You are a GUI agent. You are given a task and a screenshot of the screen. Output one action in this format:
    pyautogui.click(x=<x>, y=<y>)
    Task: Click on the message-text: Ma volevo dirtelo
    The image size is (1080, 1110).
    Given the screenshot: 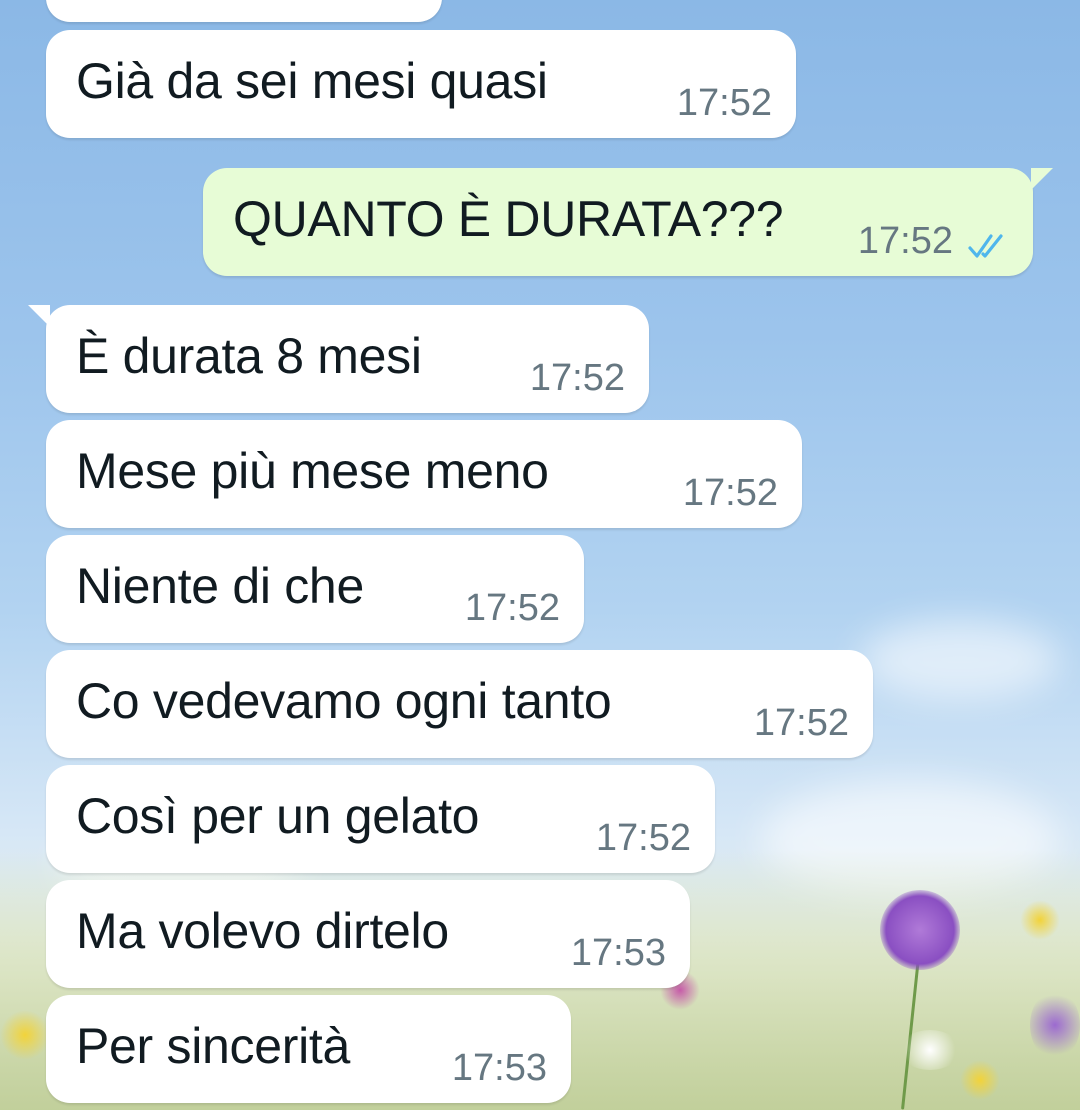 What is the action you would take?
    pyautogui.click(x=262, y=931)
    